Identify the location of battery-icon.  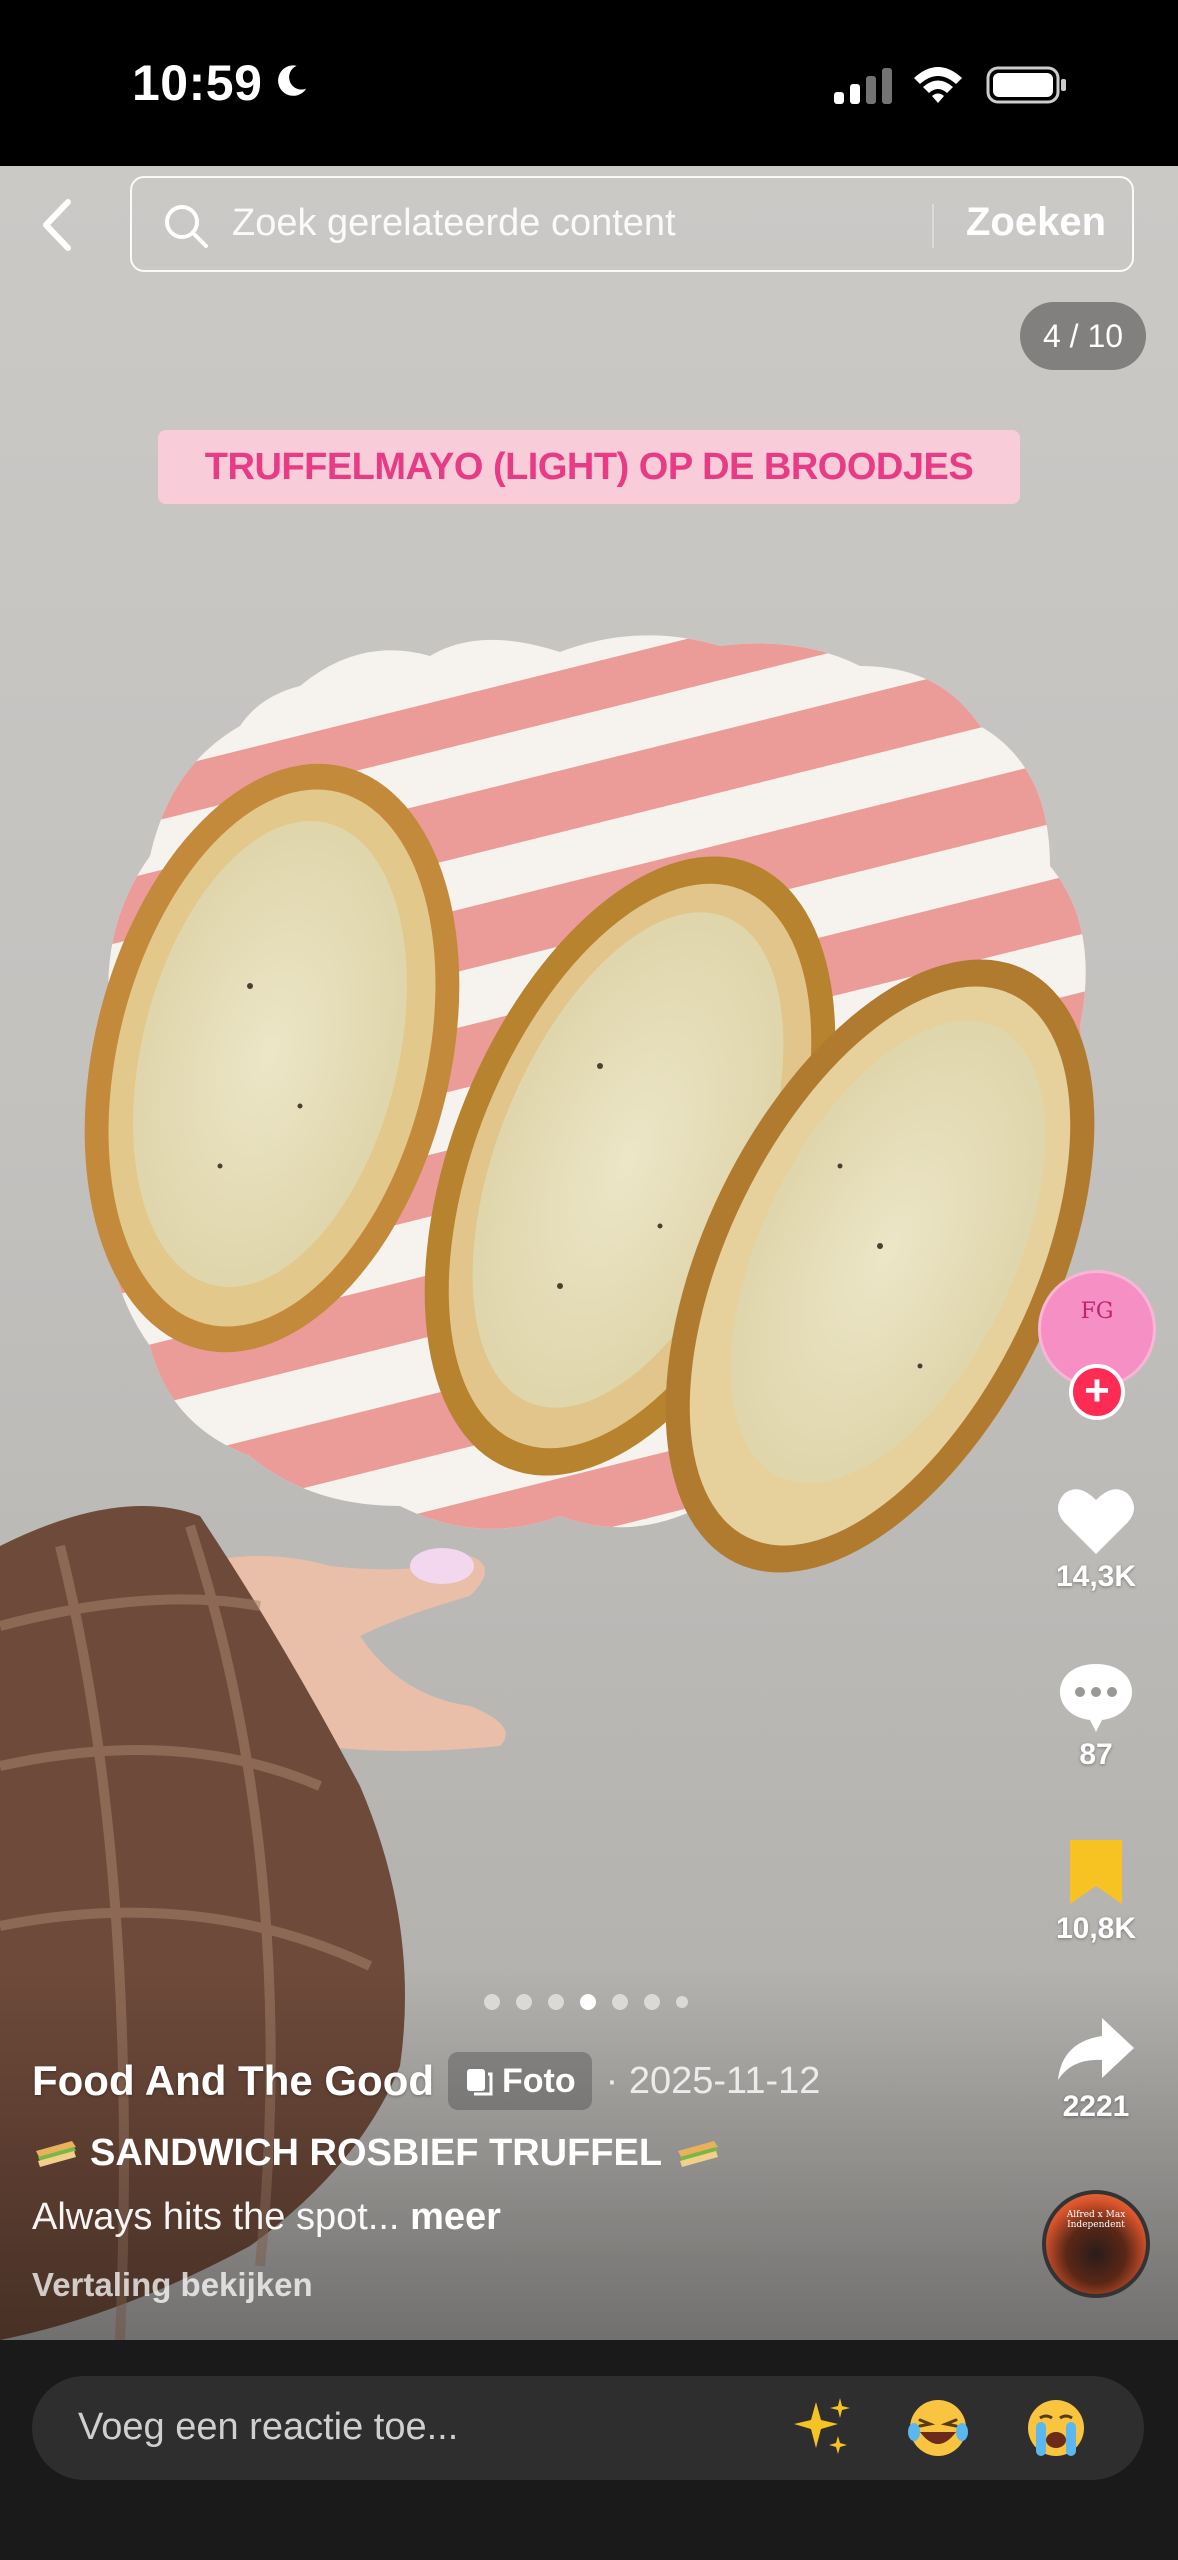
(1026, 85).